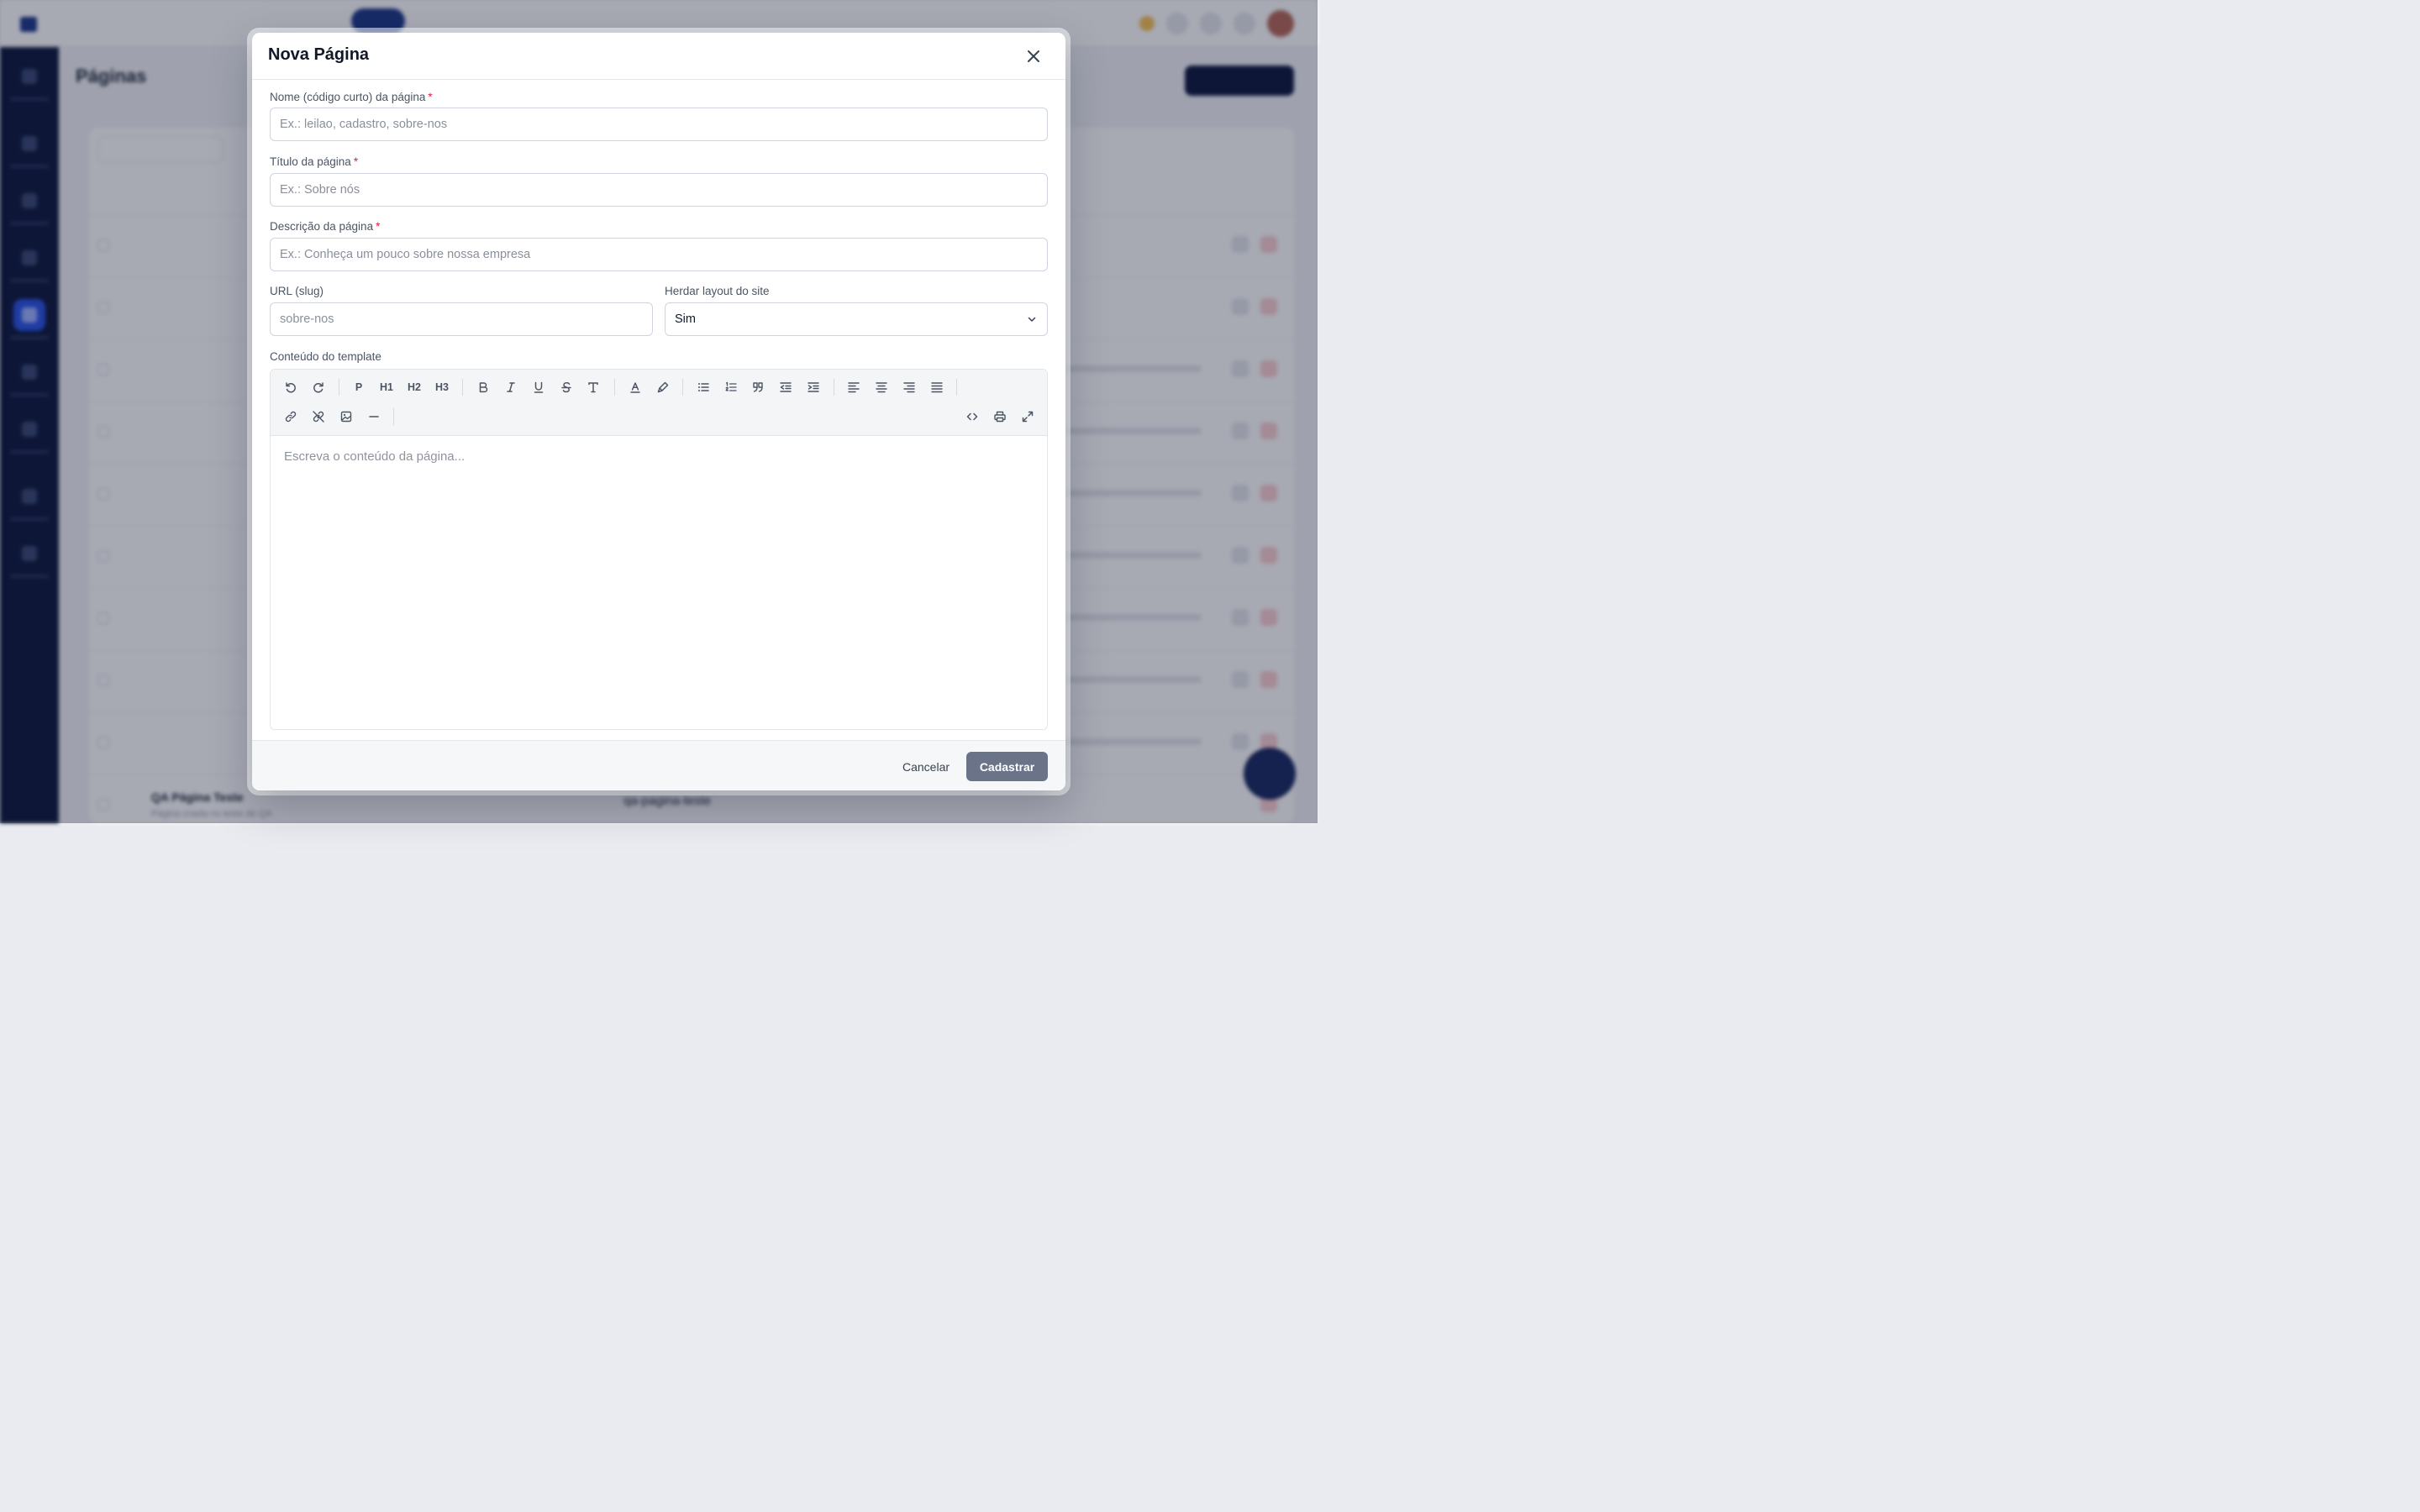  I want to click on align-justify-icon, so click(937, 387).